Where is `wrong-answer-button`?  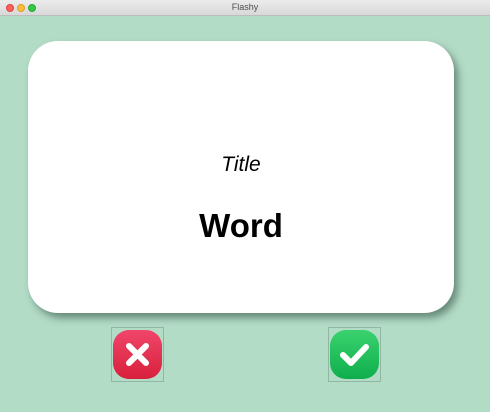
wrong-answer-button is located at coordinates (137, 354).